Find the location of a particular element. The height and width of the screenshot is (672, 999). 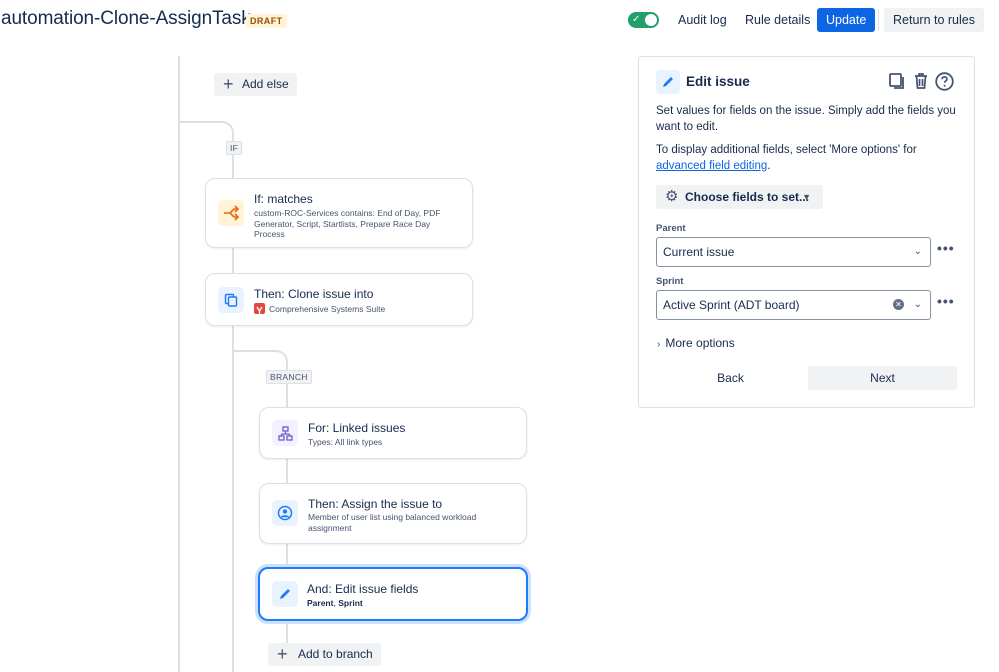

more-options-toggle: › More options is located at coordinates (696, 343).